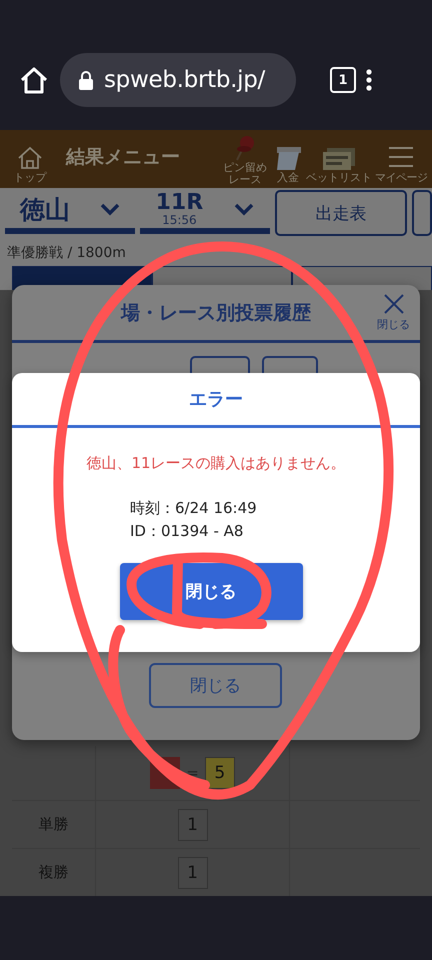 This screenshot has height=960, width=432. Describe the element at coordinates (219, 773) in the screenshot. I see `number-box: 5` at that location.